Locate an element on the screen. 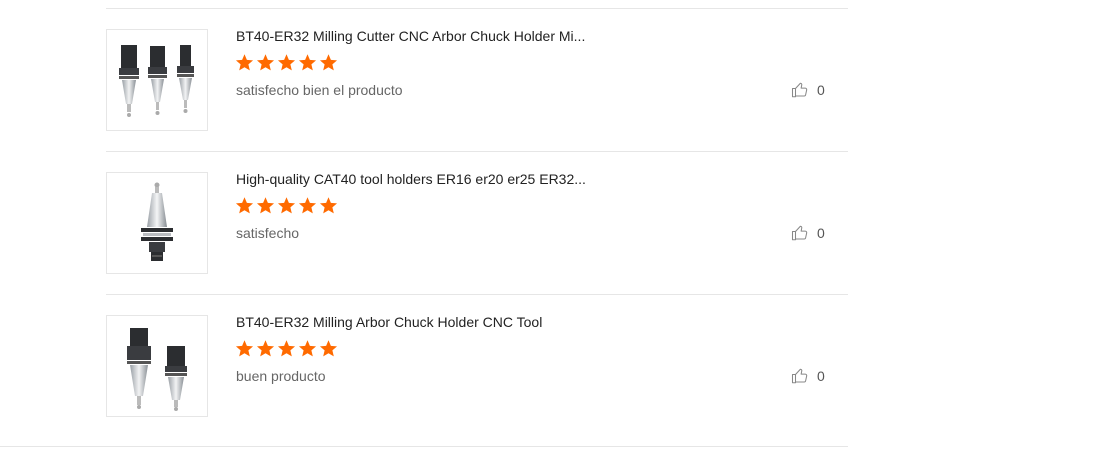 The height and width of the screenshot is (450, 1103). review-comment: satisfecho bien el producto is located at coordinates (319, 90).